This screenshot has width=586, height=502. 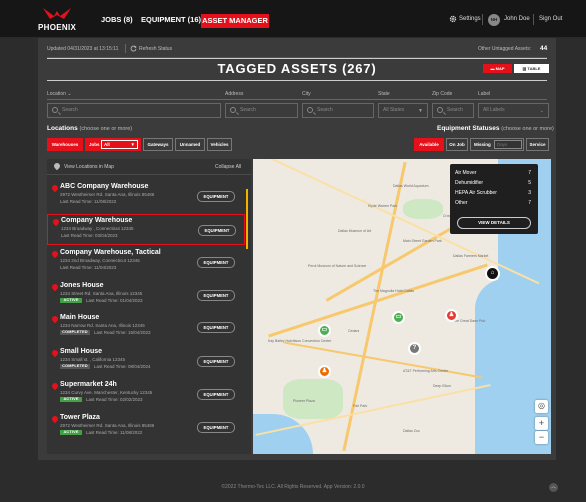 I want to click on chevron-up-icon: ︿, so click(x=553, y=487).